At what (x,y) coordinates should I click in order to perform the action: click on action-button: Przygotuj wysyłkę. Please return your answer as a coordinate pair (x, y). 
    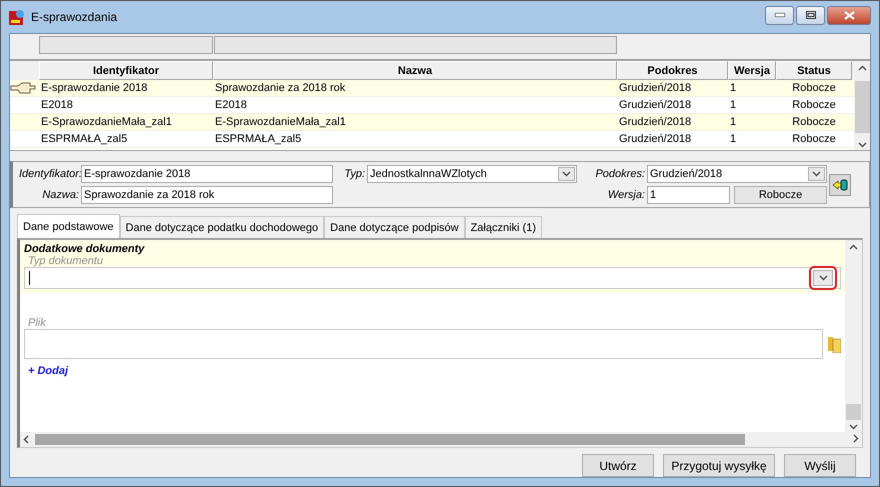
    Looking at the image, I should click on (719, 465).